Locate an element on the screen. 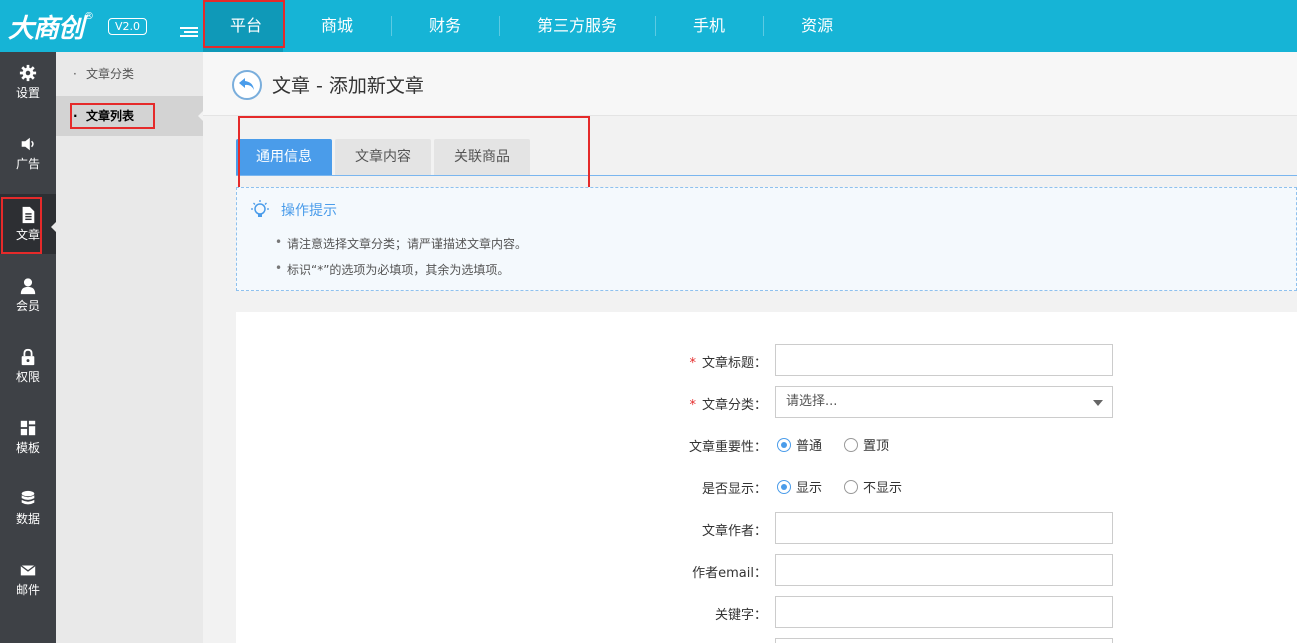 The height and width of the screenshot is (643, 1297). subnav-item-article-category: 文章分类 is located at coordinates (129, 74).